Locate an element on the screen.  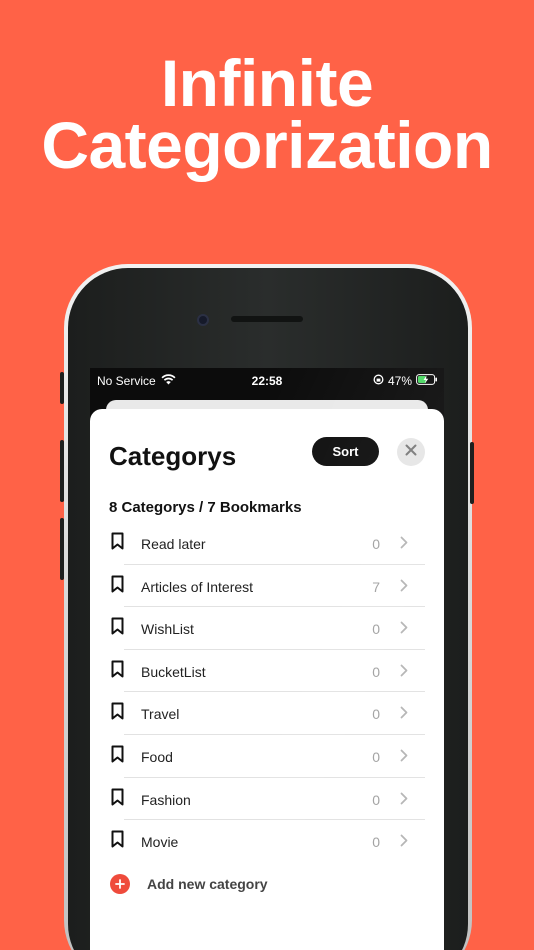
mute-switch is located at coordinates (62, 388).